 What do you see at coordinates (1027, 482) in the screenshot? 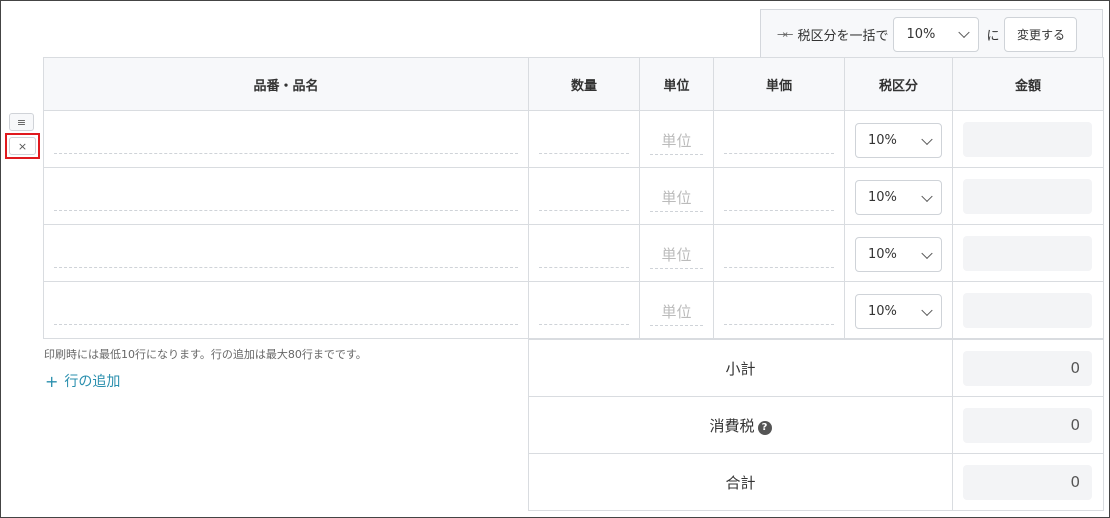
I see `total-value: 0` at bounding box center [1027, 482].